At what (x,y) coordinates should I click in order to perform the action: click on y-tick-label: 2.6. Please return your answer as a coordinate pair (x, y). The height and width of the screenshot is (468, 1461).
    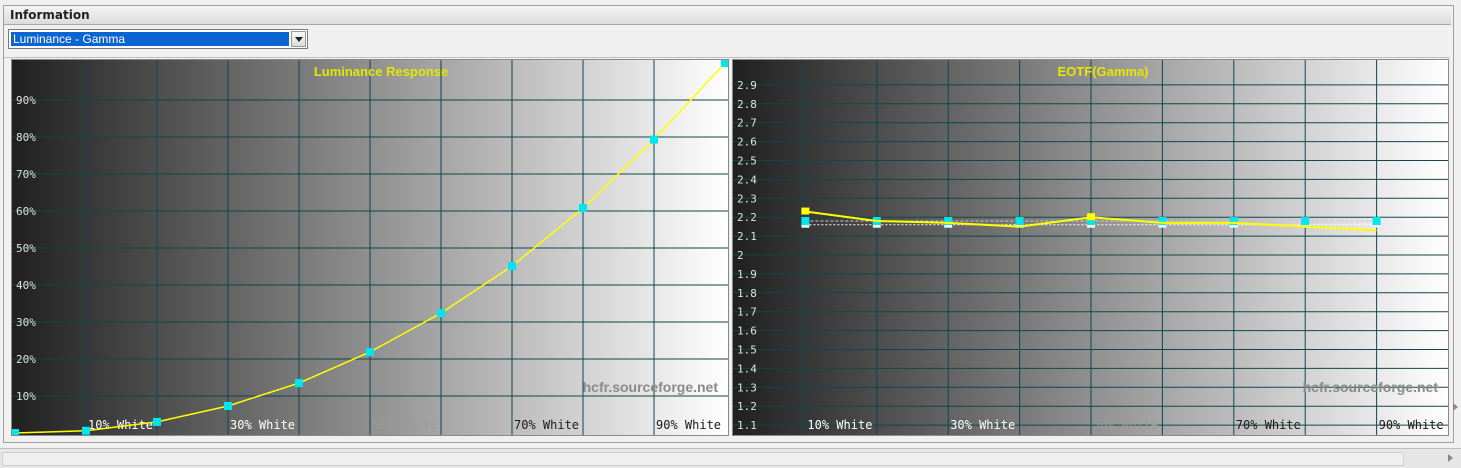
    Looking at the image, I should click on (747, 142).